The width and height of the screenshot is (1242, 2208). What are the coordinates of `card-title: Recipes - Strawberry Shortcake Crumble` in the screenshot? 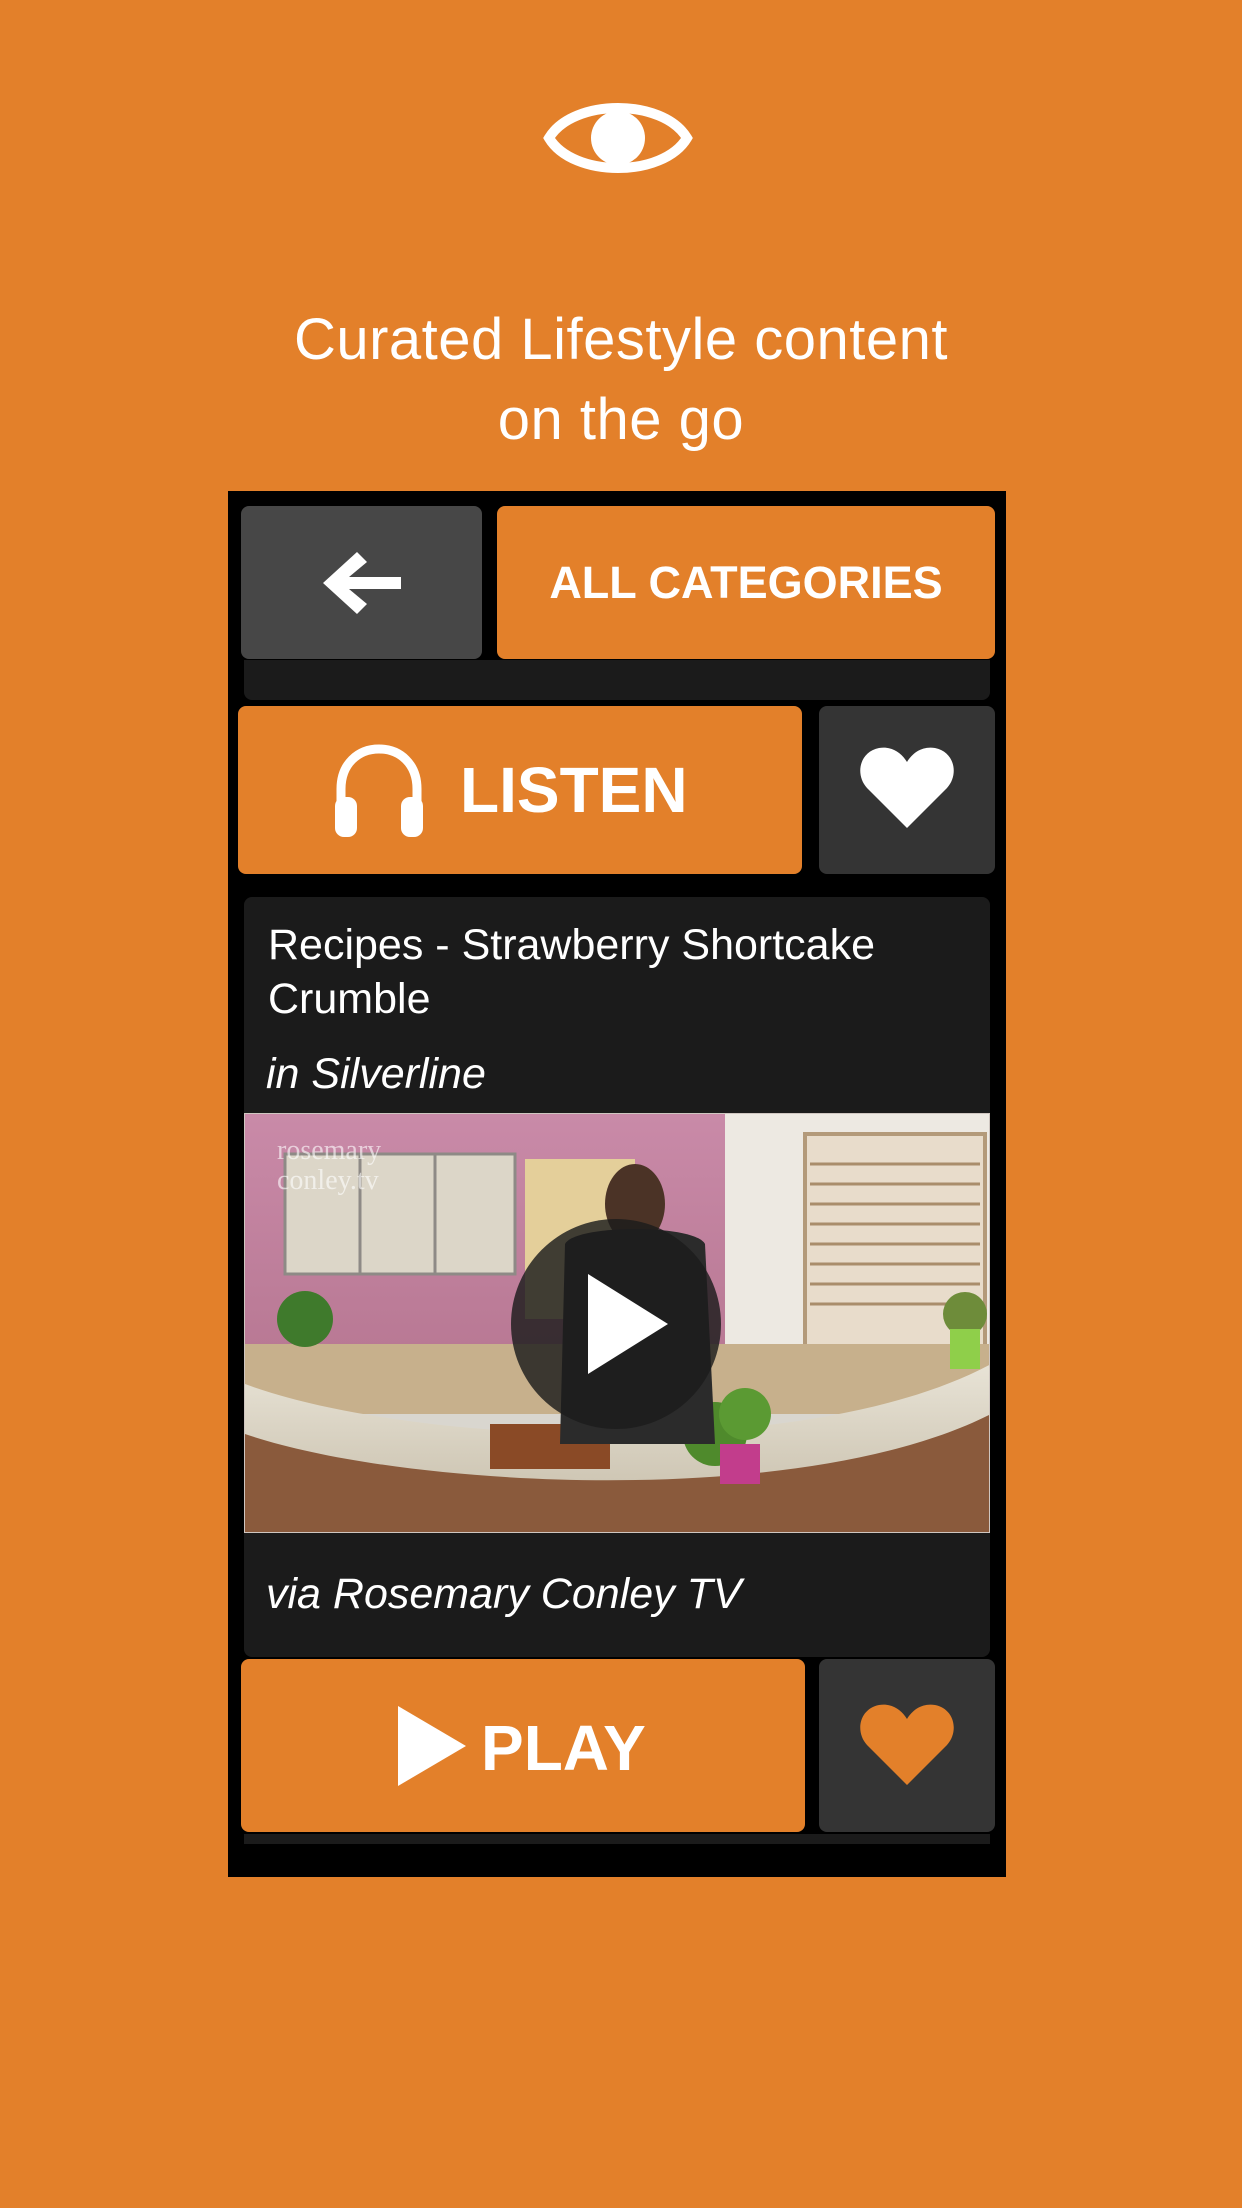 It's located at (598, 972).